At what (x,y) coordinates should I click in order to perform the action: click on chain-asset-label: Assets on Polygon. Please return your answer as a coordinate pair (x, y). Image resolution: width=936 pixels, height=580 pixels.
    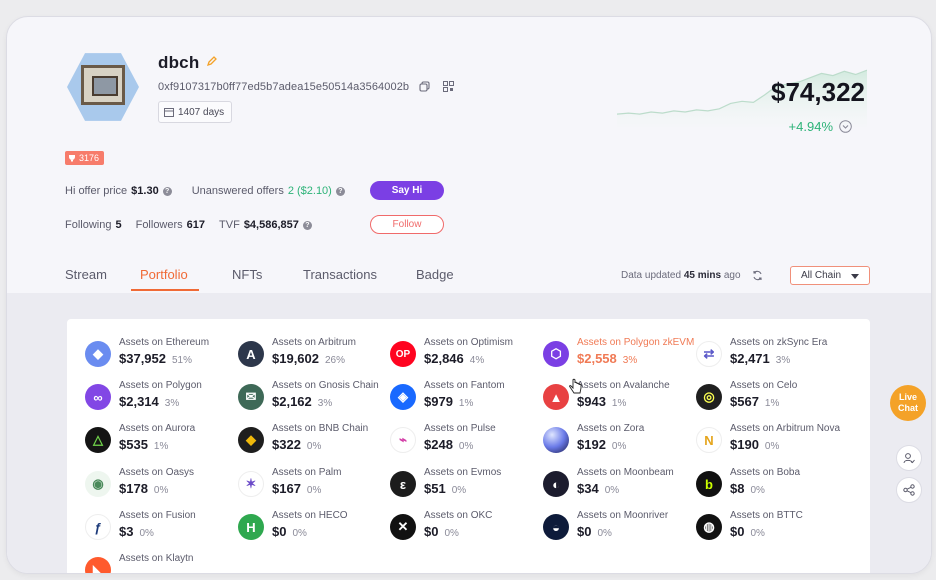
    Looking at the image, I should click on (160, 385).